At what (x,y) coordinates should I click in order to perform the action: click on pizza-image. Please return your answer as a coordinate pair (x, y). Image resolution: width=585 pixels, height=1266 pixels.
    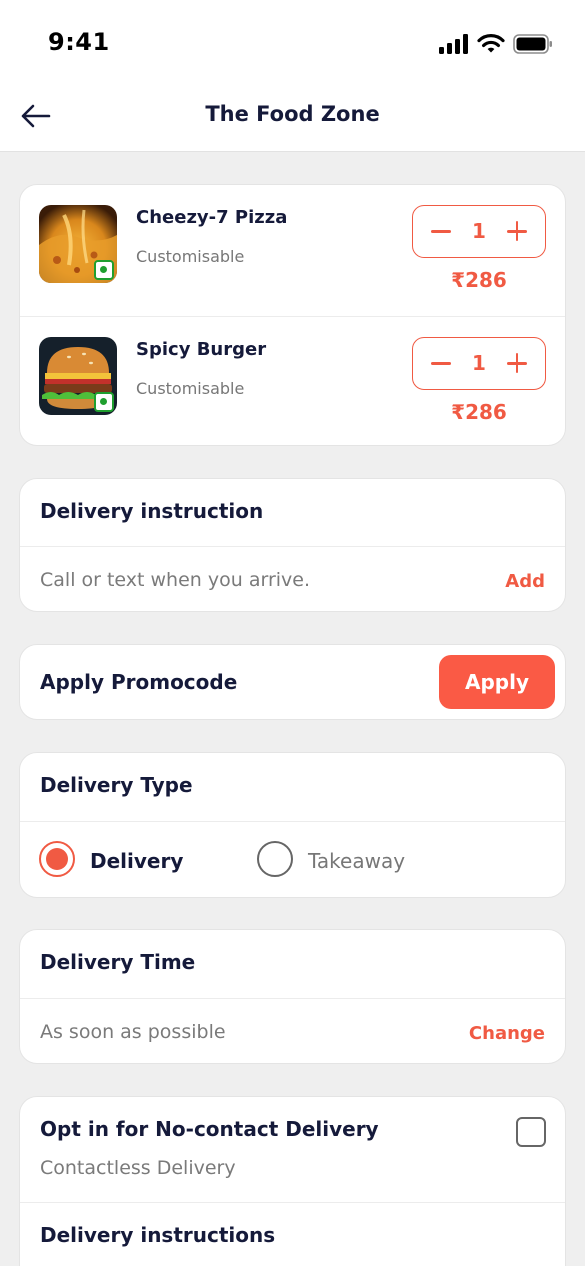
    Looking at the image, I should click on (78, 244).